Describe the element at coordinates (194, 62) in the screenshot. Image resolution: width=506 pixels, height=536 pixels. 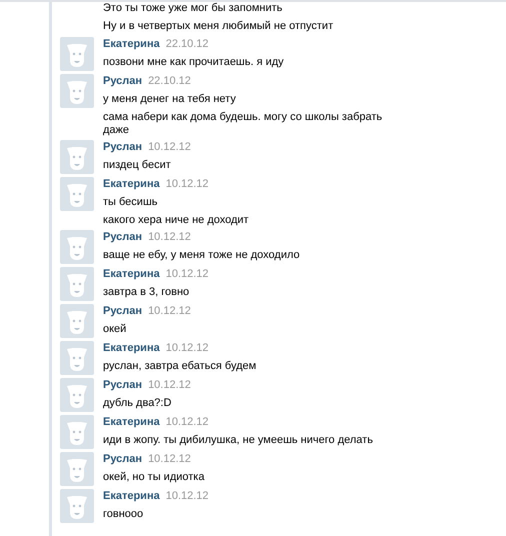
I see `message-text: позвони мне как прочитаешь. я иду` at that location.